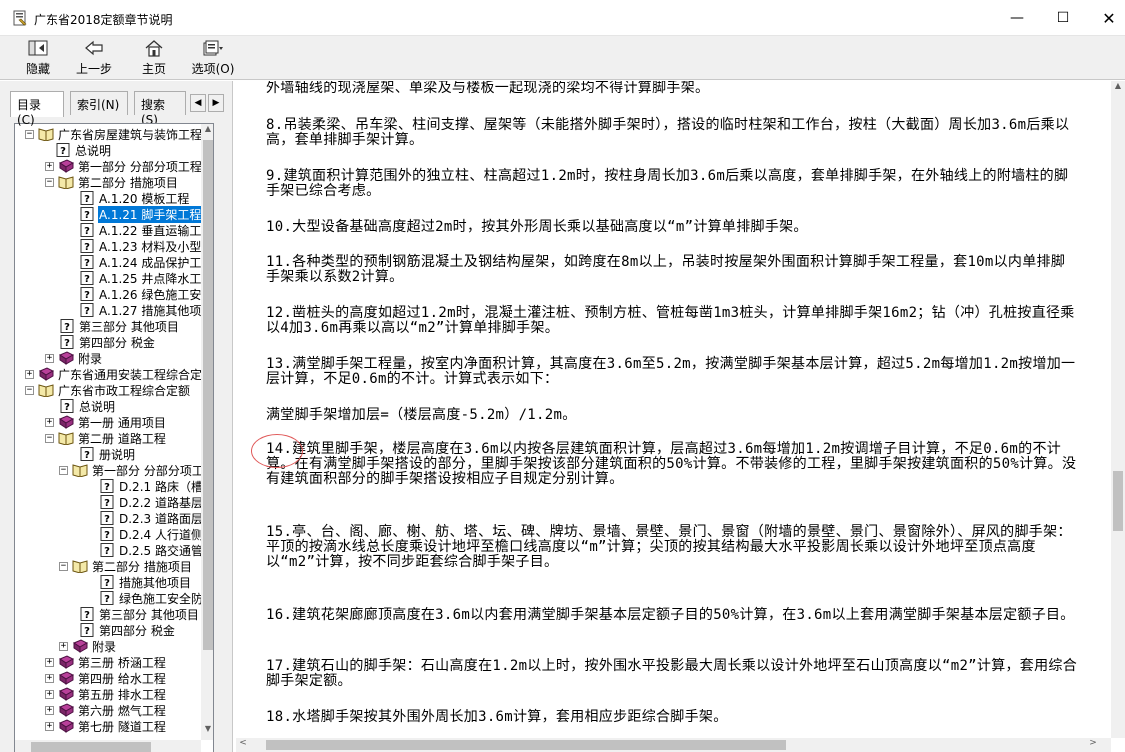 The height and width of the screenshot is (752, 1125). Describe the element at coordinates (142, 566) in the screenshot. I see `tree-node-label: 第二部分 措施项目` at that location.